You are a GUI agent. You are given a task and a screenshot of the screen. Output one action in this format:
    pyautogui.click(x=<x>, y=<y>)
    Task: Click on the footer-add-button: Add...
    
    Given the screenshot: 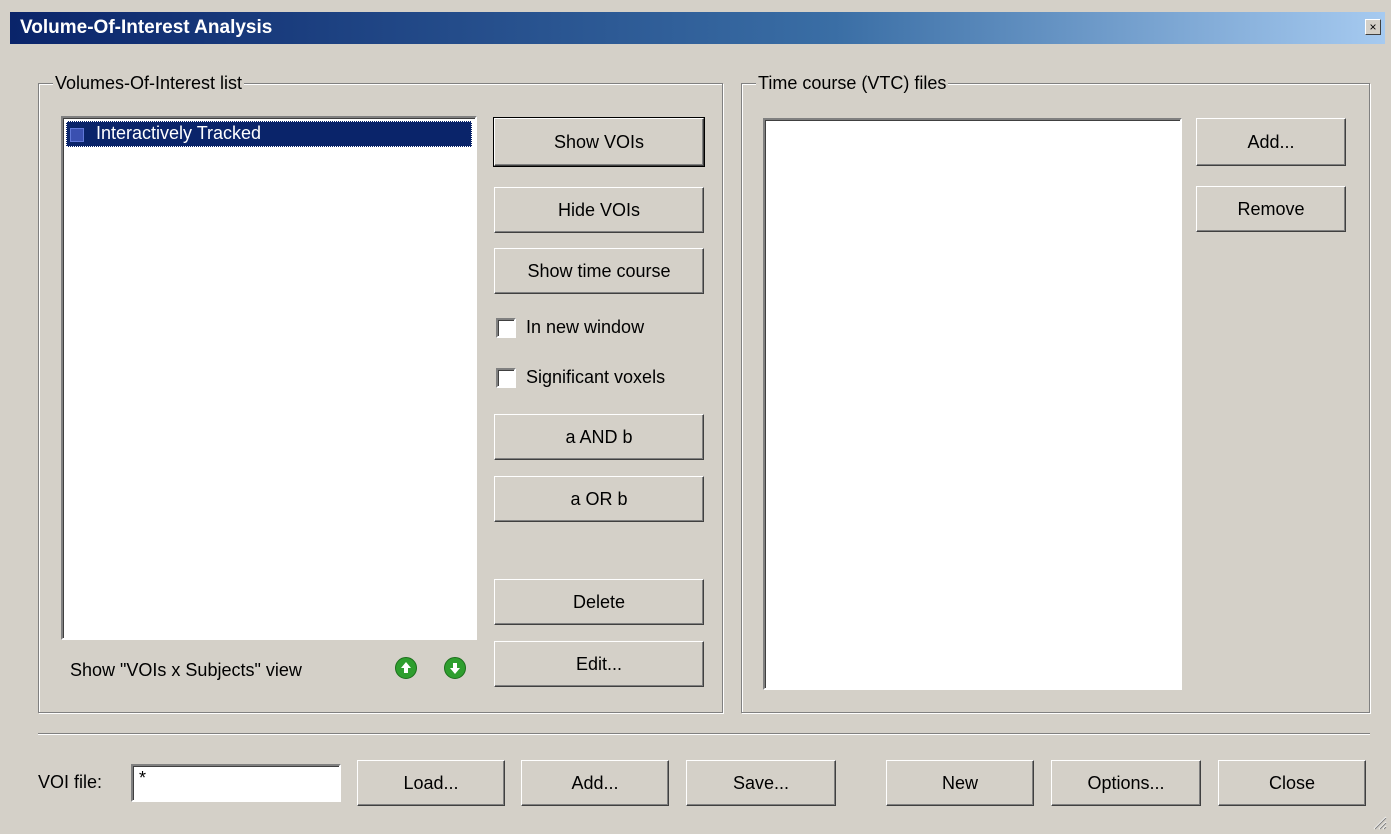 What is the action you would take?
    pyautogui.click(x=595, y=783)
    